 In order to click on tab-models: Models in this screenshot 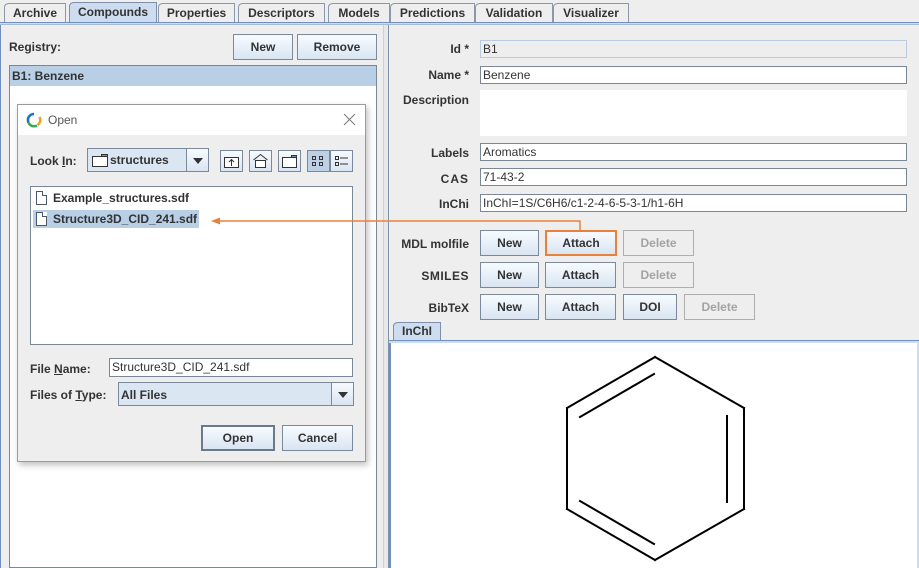, I will do `click(359, 13)`.